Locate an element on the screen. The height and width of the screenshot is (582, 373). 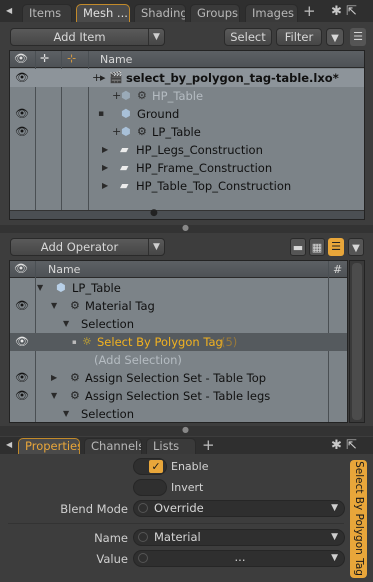
list-item-selected: 👁 ▪ ☼ Select By Polygon Tag (5) is located at coordinates (178, 342).